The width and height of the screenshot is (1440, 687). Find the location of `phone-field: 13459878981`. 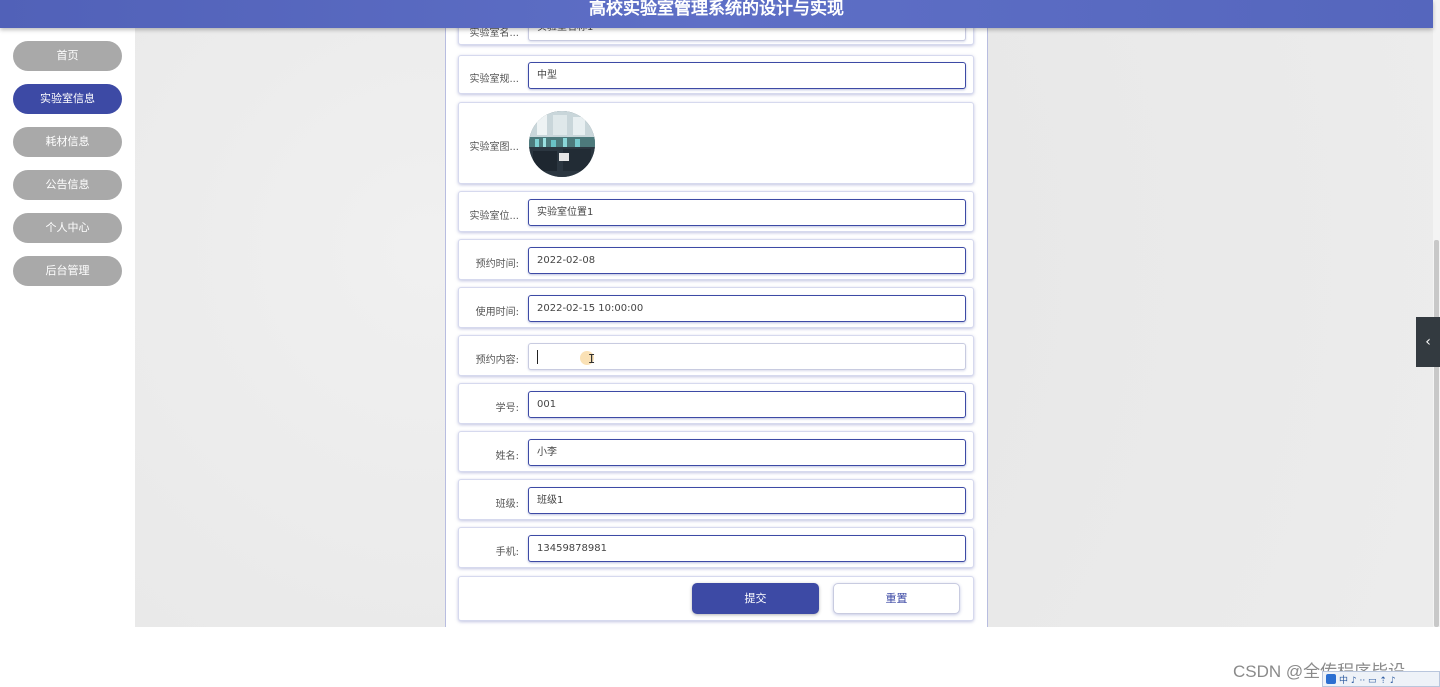

phone-field: 13459878981 is located at coordinates (747, 548).